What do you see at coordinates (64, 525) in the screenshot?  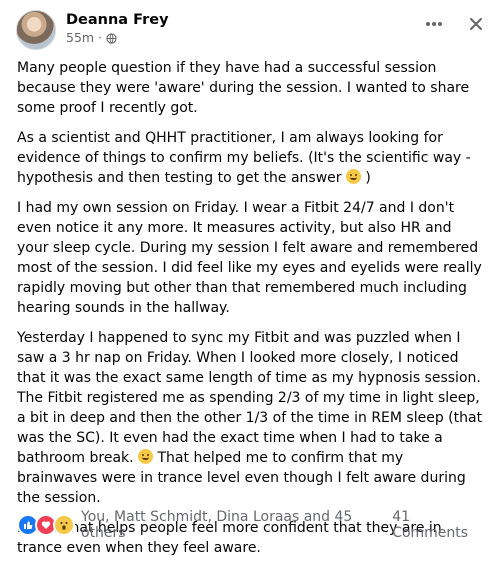 I see `wow-icon` at bounding box center [64, 525].